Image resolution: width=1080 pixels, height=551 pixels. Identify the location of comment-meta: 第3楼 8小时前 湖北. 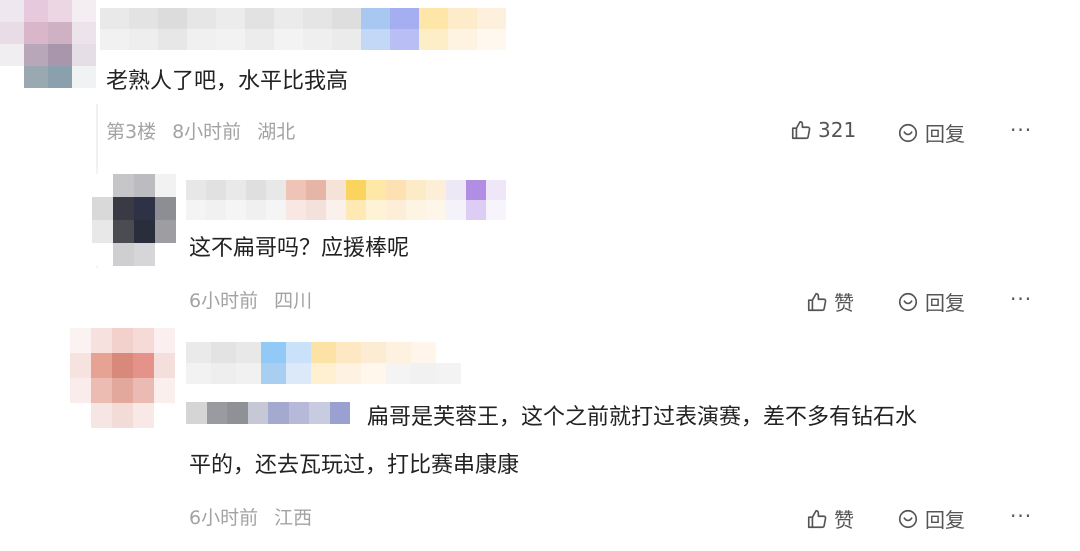
(200, 132).